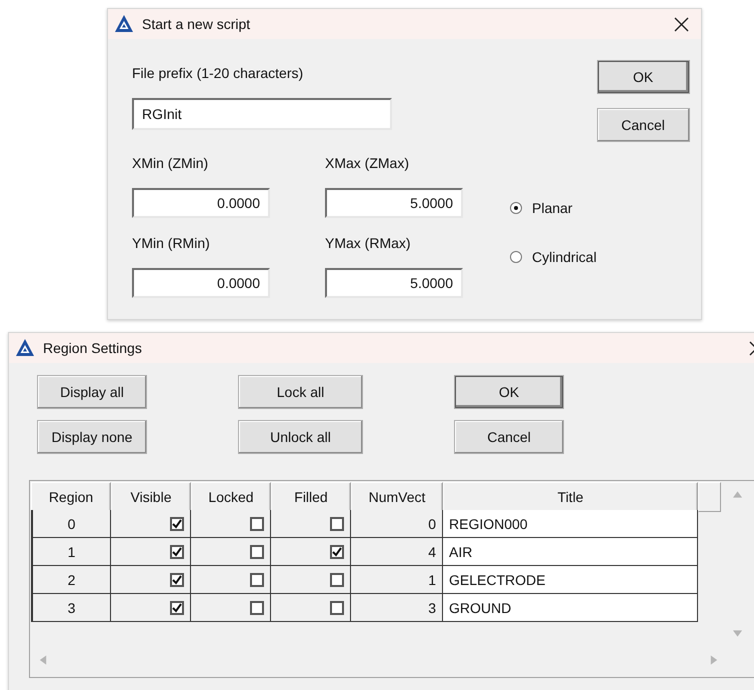 The width and height of the screenshot is (754, 690). Describe the element at coordinates (71, 580) in the screenshot. I see `table-cell: 2` at that location.